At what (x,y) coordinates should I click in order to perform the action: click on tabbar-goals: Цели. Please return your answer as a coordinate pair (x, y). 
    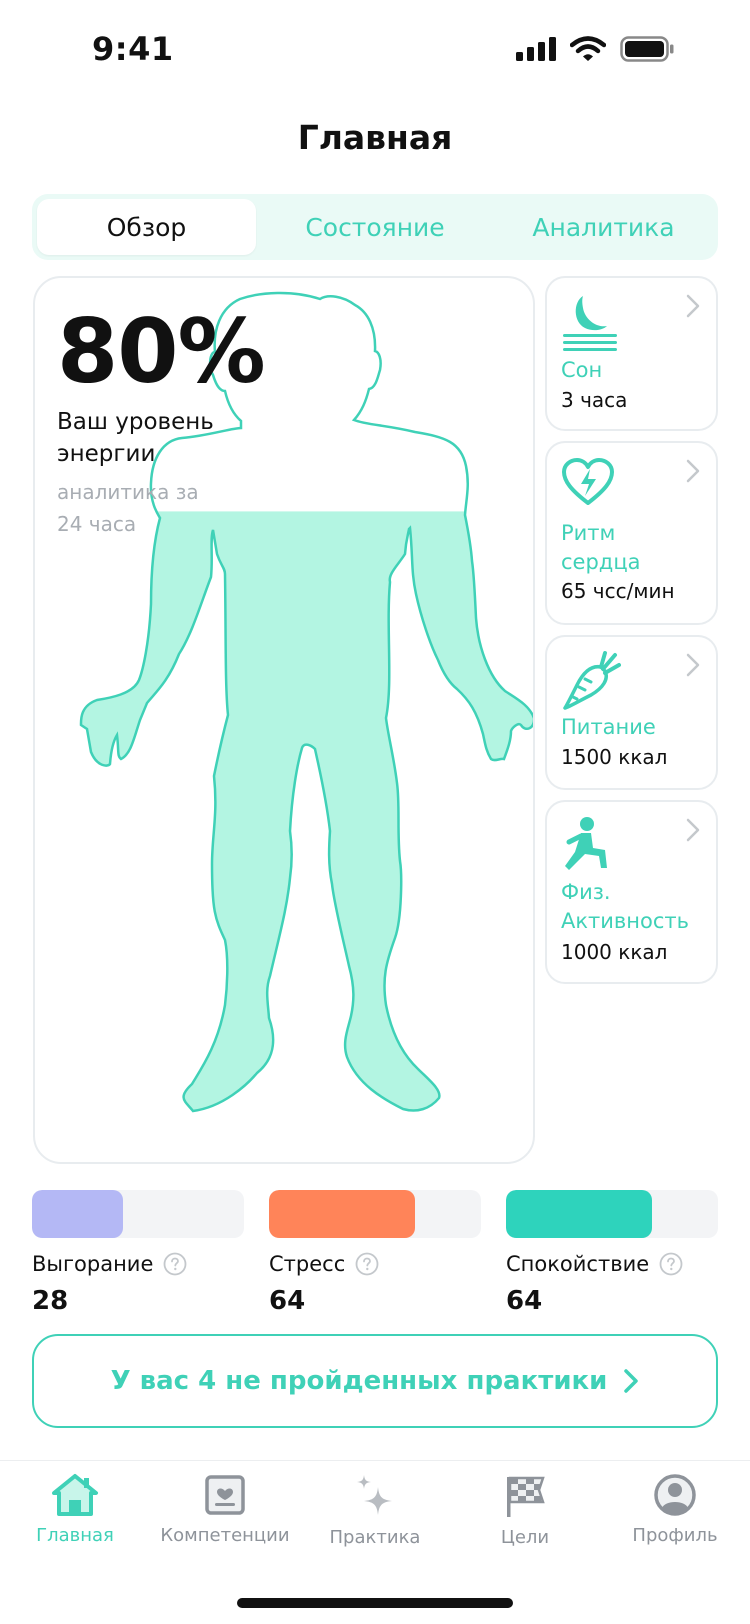
    Looking at the image, I should click on (525, 1510).